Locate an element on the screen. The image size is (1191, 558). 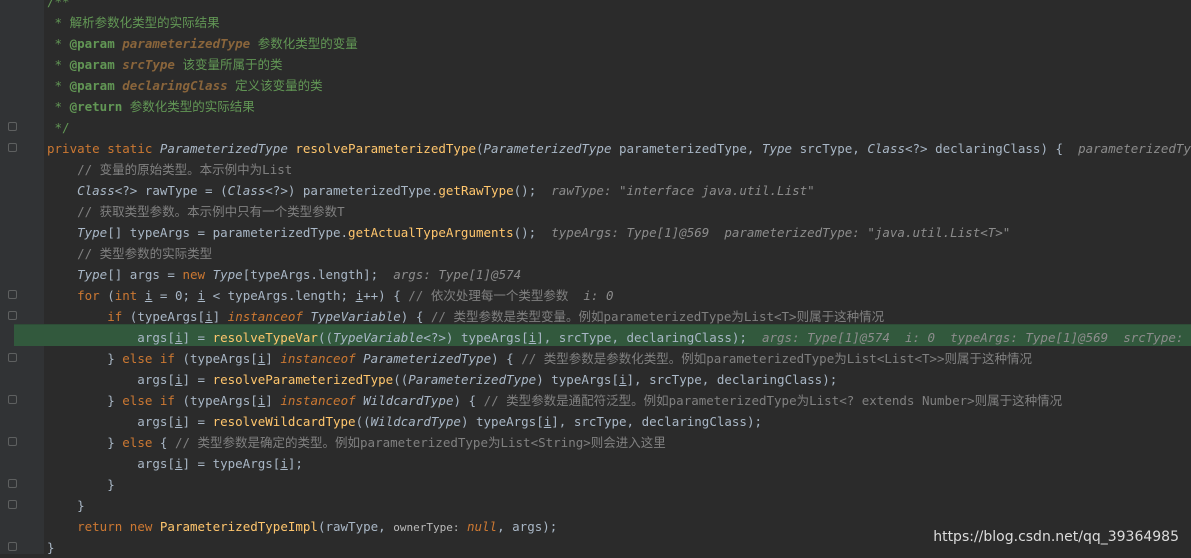
code-line-text: // 获取类型参数。本示例中只有一个类型参数T is located at coordinates (196, 211).